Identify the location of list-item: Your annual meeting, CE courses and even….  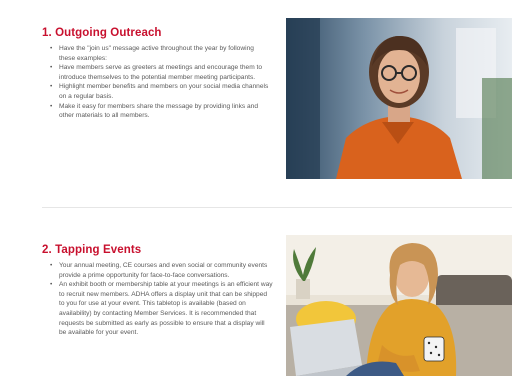
(161, 270).